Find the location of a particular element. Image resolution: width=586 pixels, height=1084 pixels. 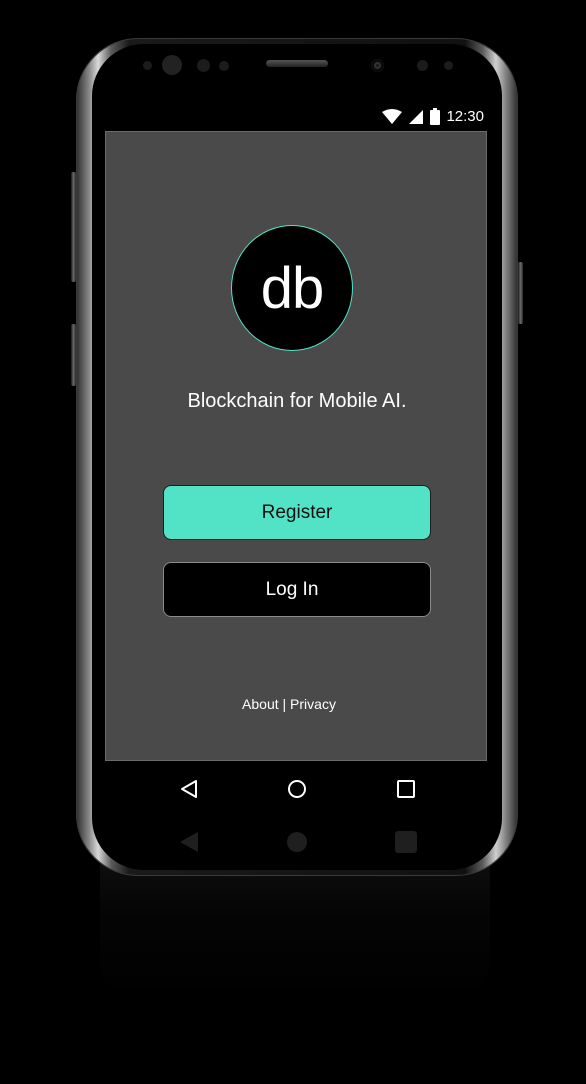

home-button is located at coordinates (297, 789).